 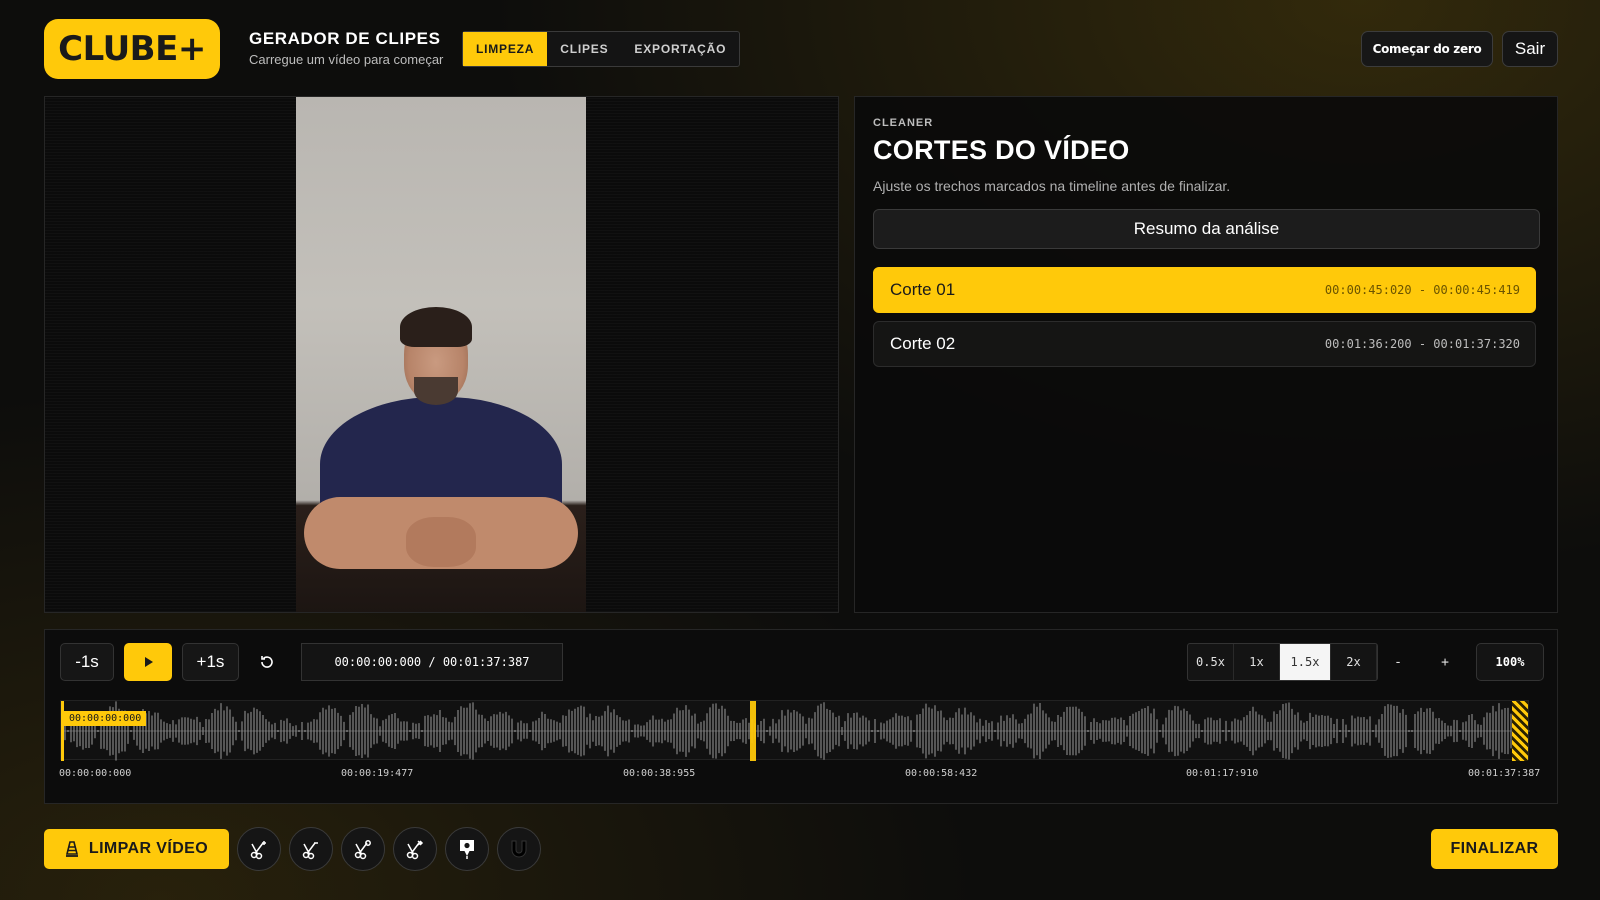 I want to click on analysis-summary-button: Resumo da análise, so click(x=1206, y=229).